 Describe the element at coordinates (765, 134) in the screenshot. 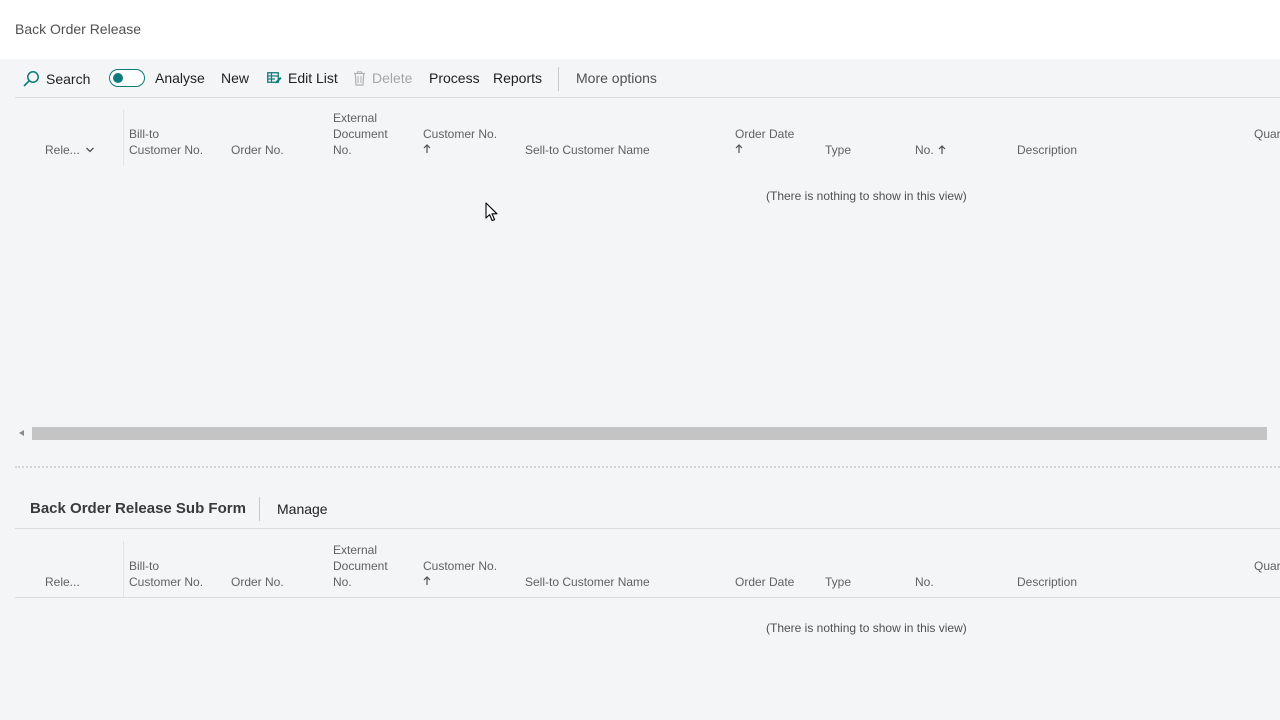

I see `column-label-line: Order Date` at that location.